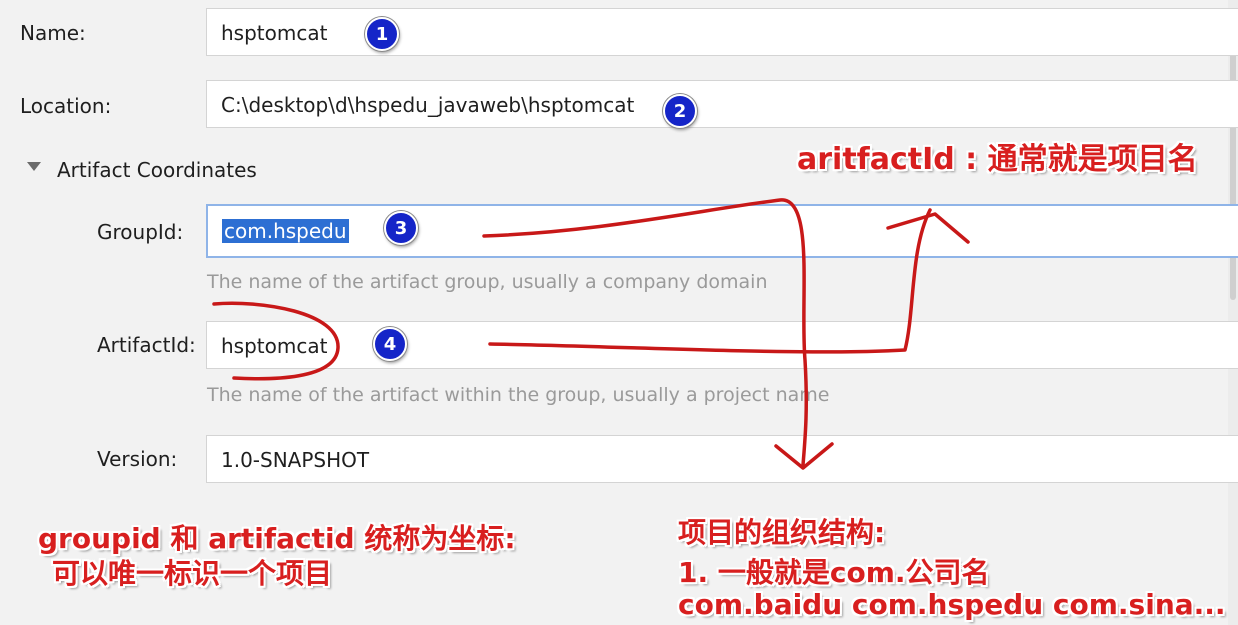  Describe the element at coordinates (834, 572) in the screenshot. I see `structure-line1: 1. 一般就是com.公司名` at that location.